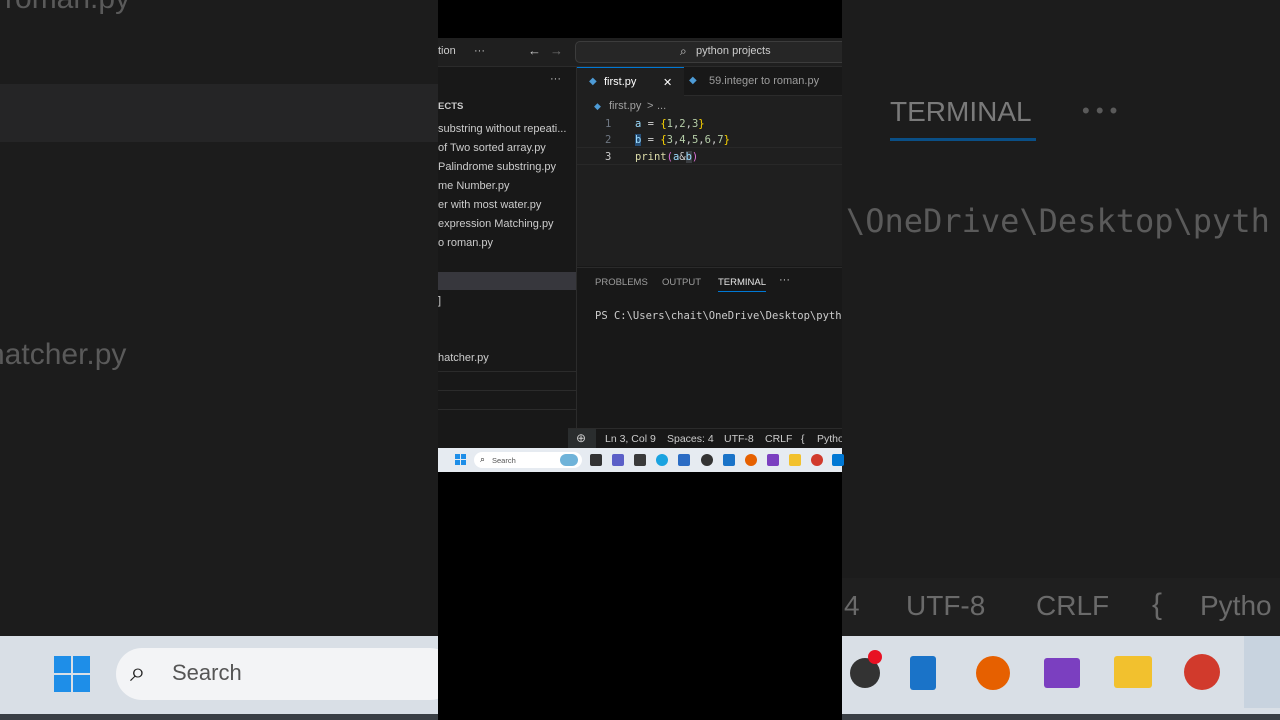  What do you see at coordinates (838, 460) in the screenshot?
I see `vscode-icon` at bounding box center [838, 460].